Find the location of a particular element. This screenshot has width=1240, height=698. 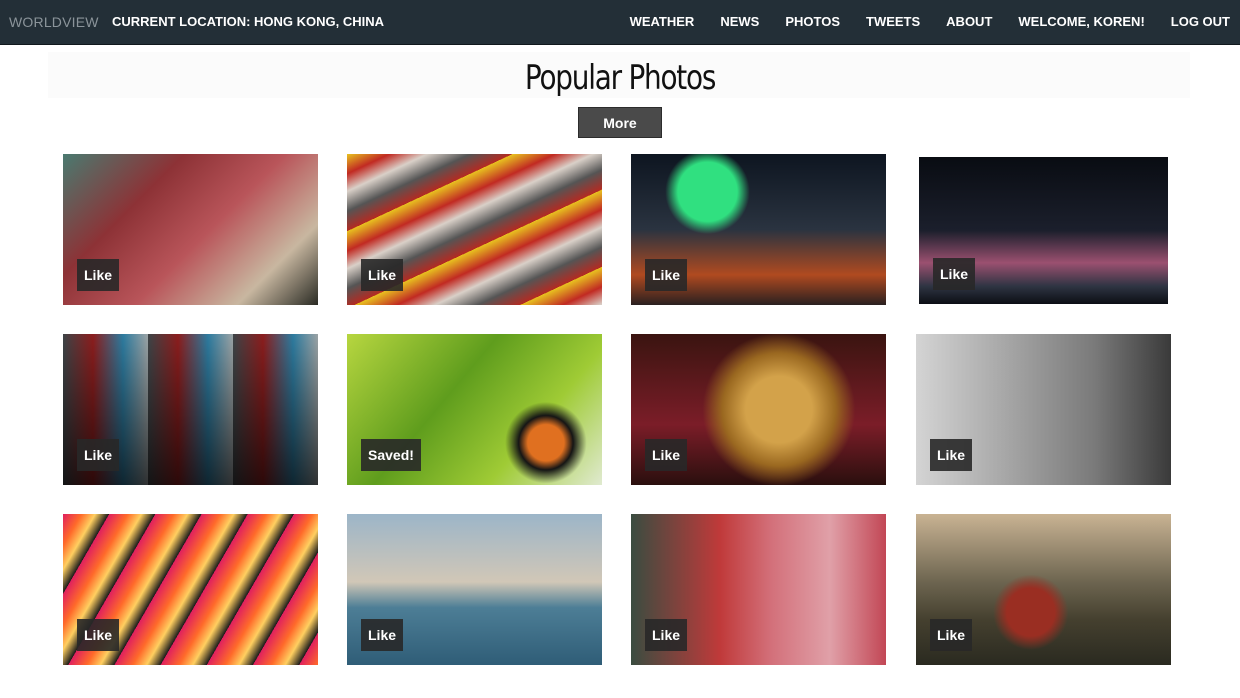

photo-tile: Saved! is located at coordinates (474, 409).